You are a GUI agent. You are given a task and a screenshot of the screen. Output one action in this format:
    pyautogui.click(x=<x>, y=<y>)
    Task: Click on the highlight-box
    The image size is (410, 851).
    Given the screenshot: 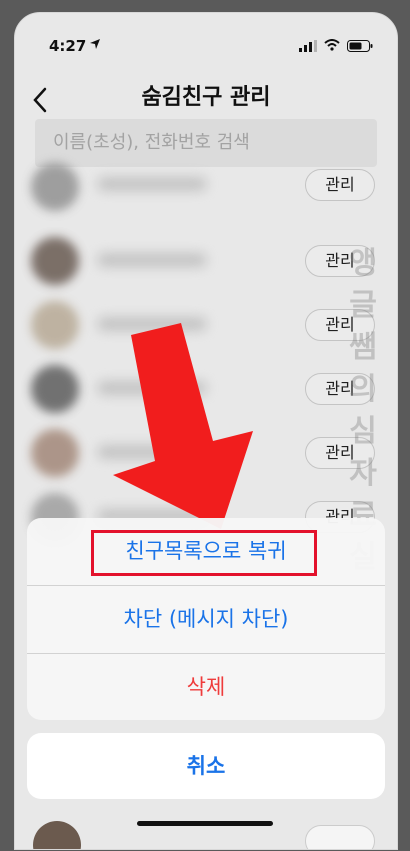 What is the action you would take?
    pyautogui.click(x=204, y=553)
    